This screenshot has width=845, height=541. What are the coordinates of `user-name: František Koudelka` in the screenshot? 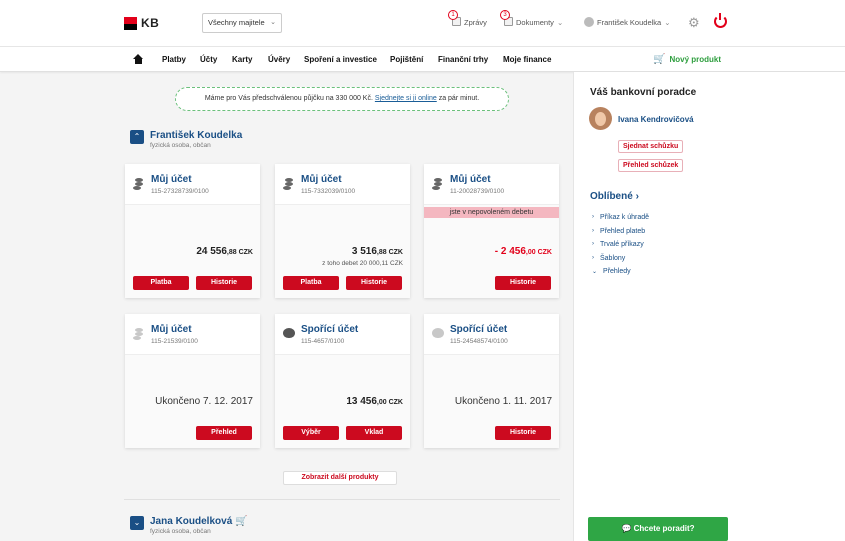 It's located at (629, 22).